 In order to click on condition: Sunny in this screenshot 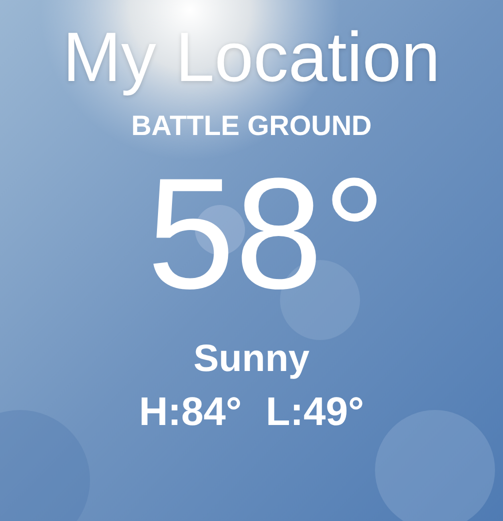, I will do `click(251, 359)`.